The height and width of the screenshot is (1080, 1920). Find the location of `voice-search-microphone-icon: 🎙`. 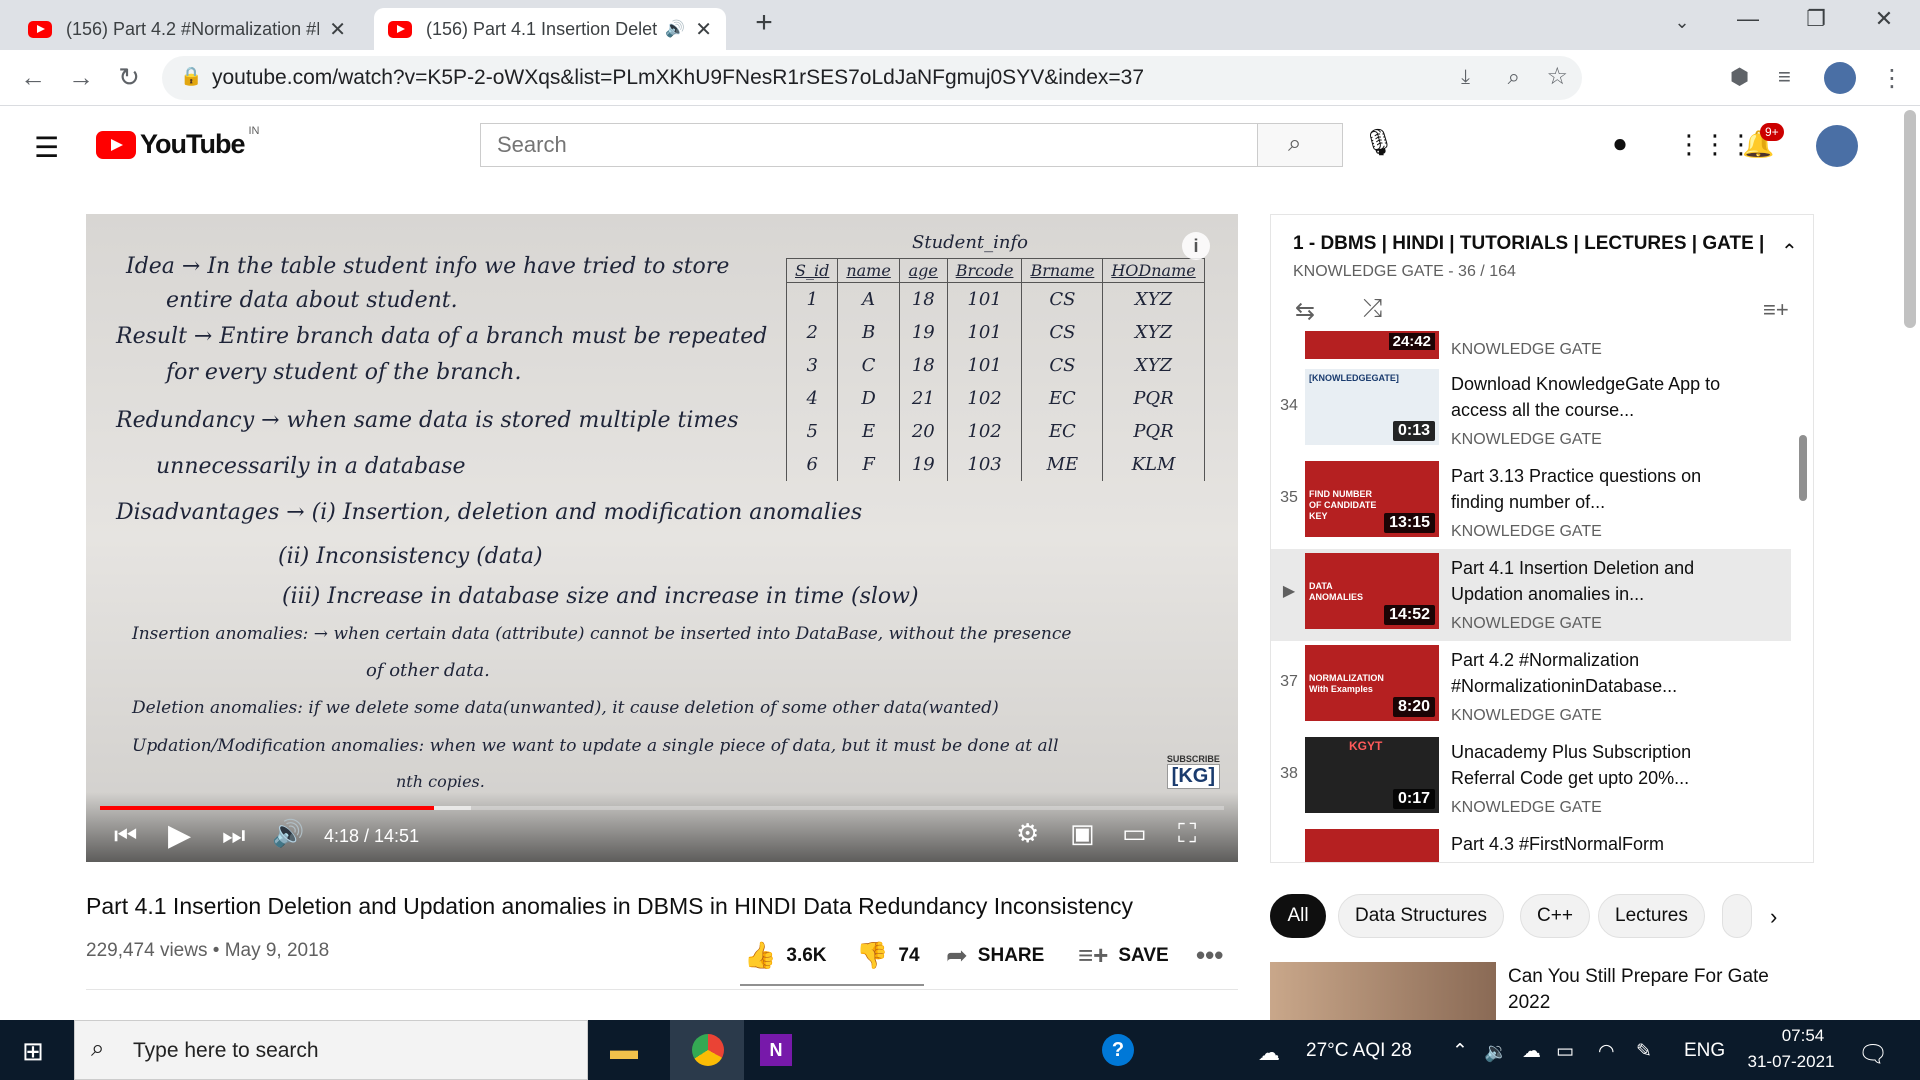

voice-search-microphone-icon: 🎙 is located at coordinates (1378, 145).